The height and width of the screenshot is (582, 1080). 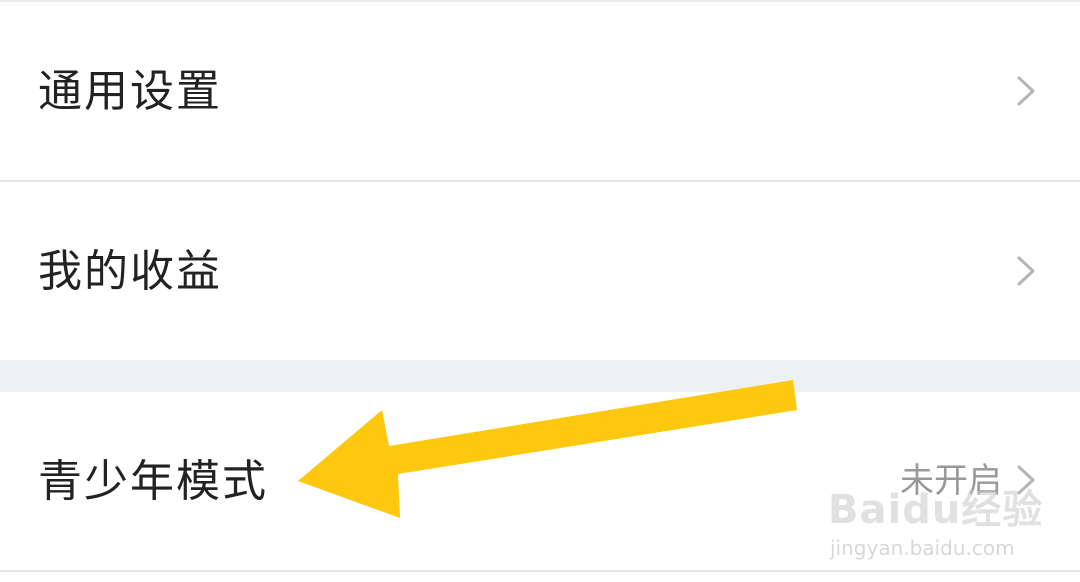 What do you see at coordinates (922, 548) in the screenshot?
I see `watermark-url: jingyan.baidu.com` at bounding box center [922, 548].